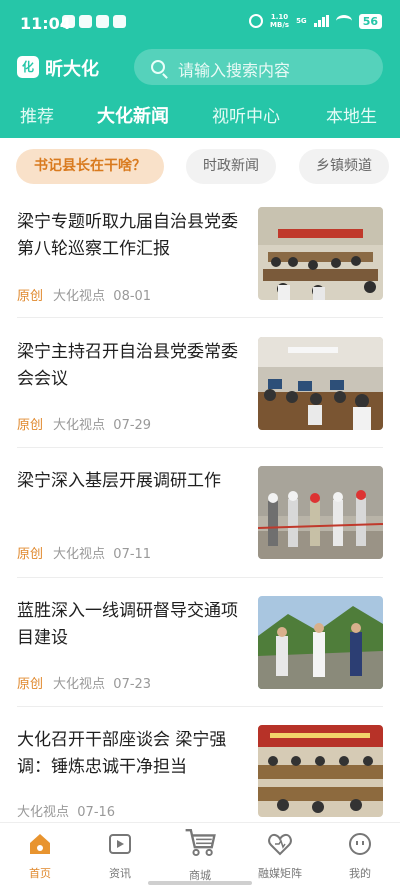 This screenshot has width=400, height=889. I want to click on notification-icons, so click(94, 21).